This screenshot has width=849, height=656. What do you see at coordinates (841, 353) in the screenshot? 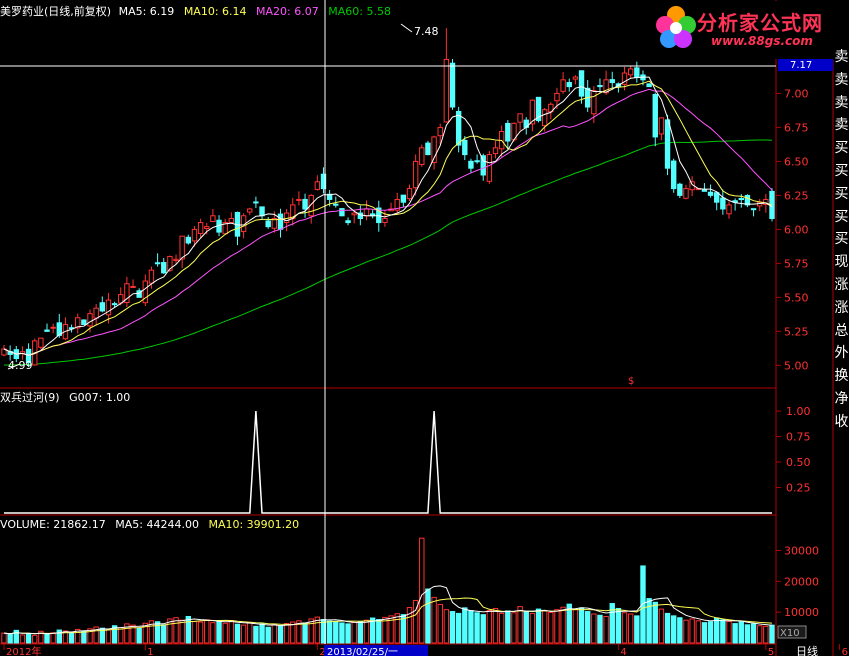
I see `side-label: 外` at bounding box center [841, 353].